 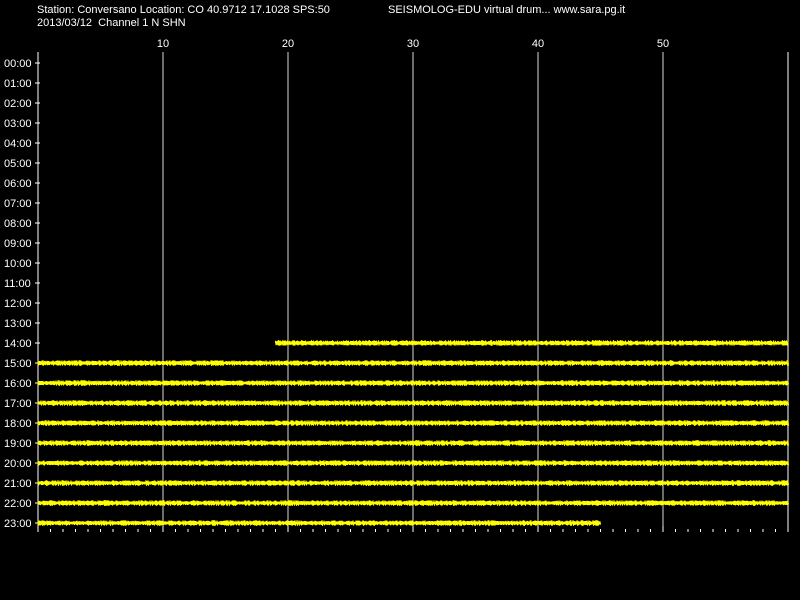 What do you see at coordinates (413, 44) in the screenshot?
I see `x-tick-label-30: 30` at bounding box center [413, 44].